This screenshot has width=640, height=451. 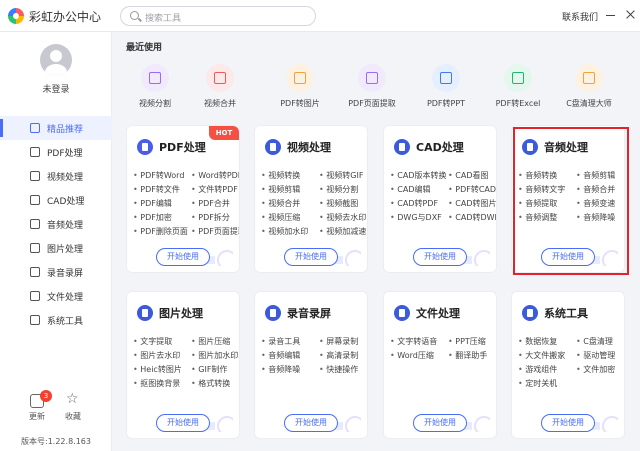 What do you see at coordinates (600, 342) in the screenshot?
I see `card-tool-link: C盘清理` at bounding box center [600, 342].